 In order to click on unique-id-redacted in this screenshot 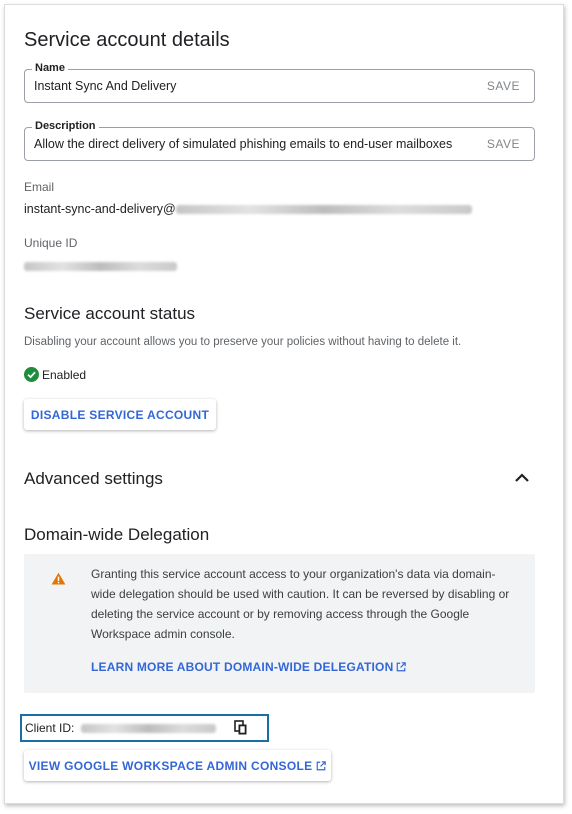, I will do `click(100, 267)`.